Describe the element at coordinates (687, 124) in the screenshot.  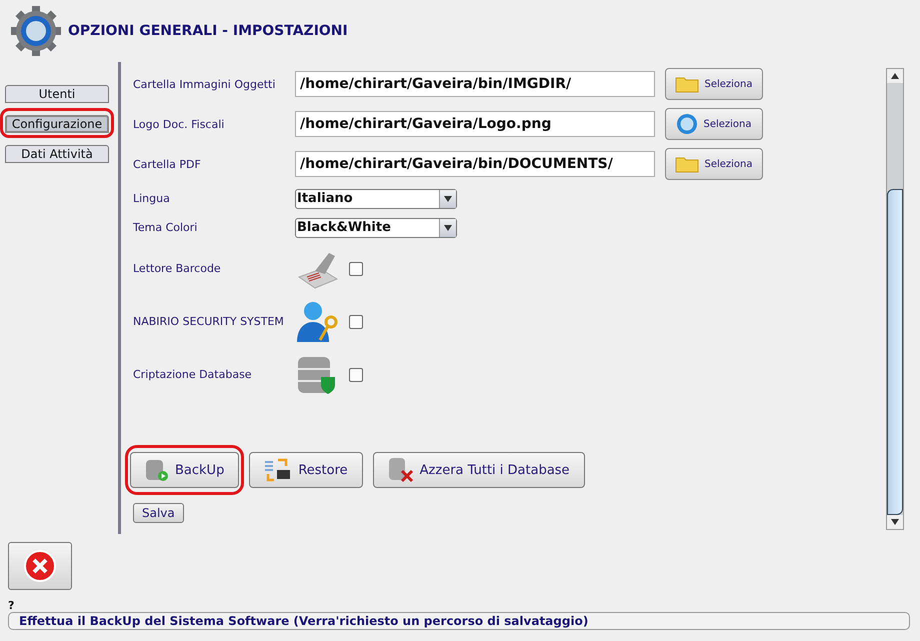
I see `logo-icon` at that location.